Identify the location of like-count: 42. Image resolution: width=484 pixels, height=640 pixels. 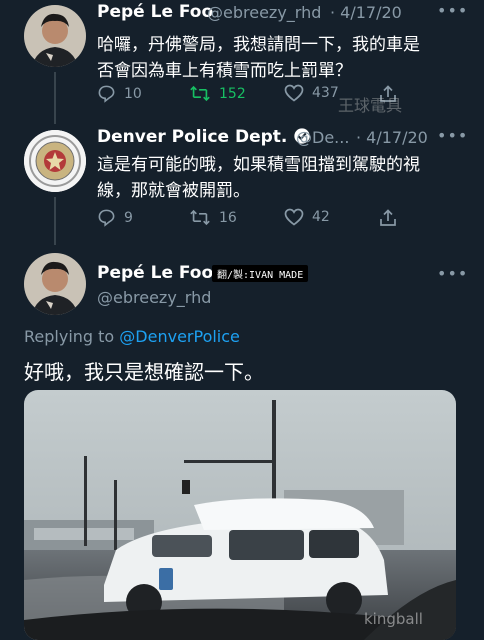
(321, 217).